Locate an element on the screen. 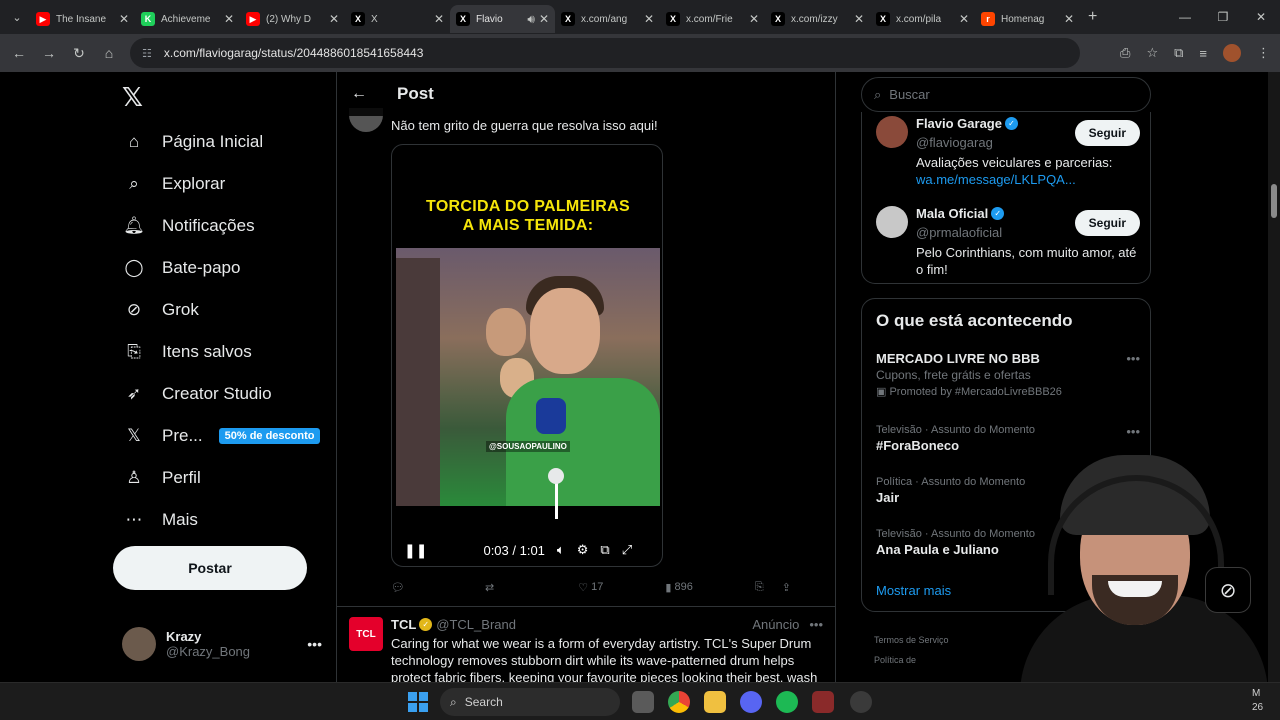  nav-item-pre: 𝕏 Pre... 50% de desconto is located at coordinates (221, 436).